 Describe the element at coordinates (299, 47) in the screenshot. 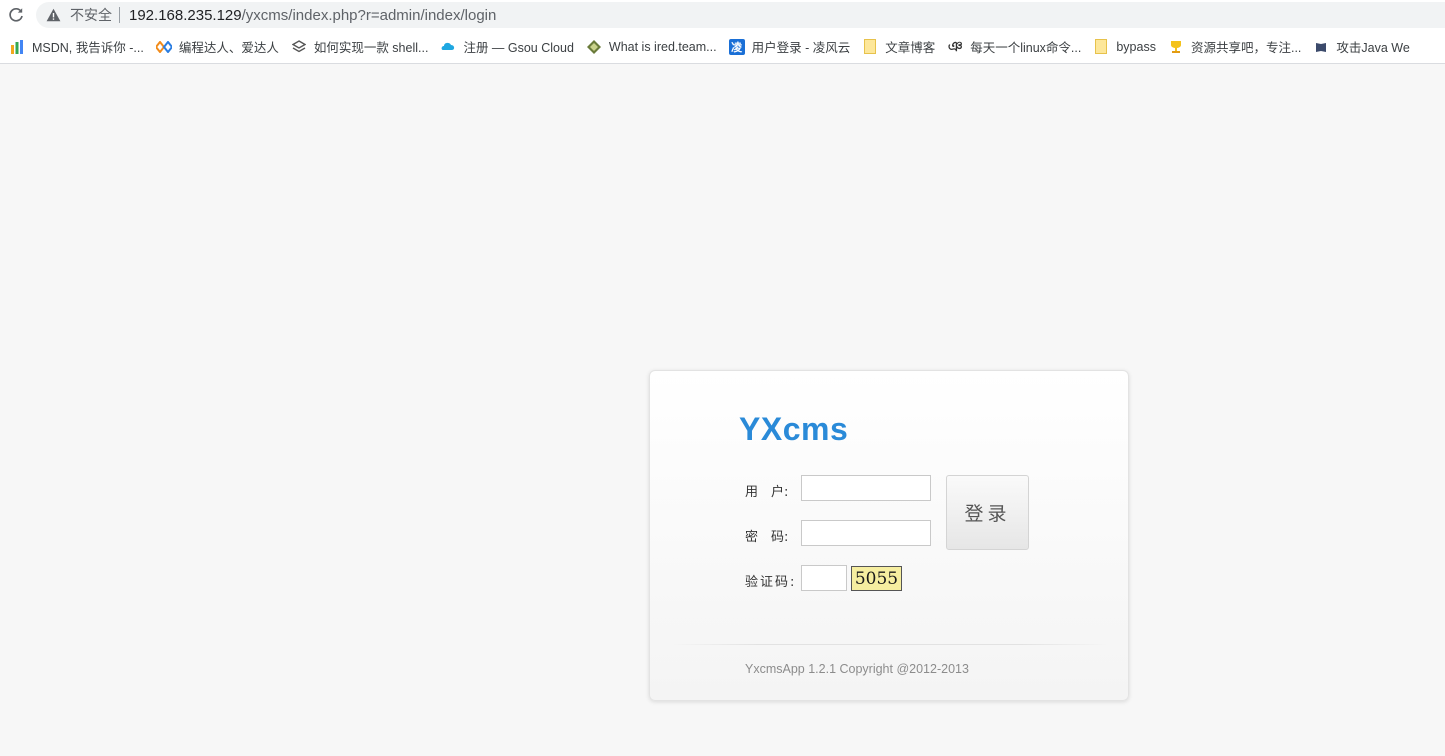

I see `layers-icon` at that location.